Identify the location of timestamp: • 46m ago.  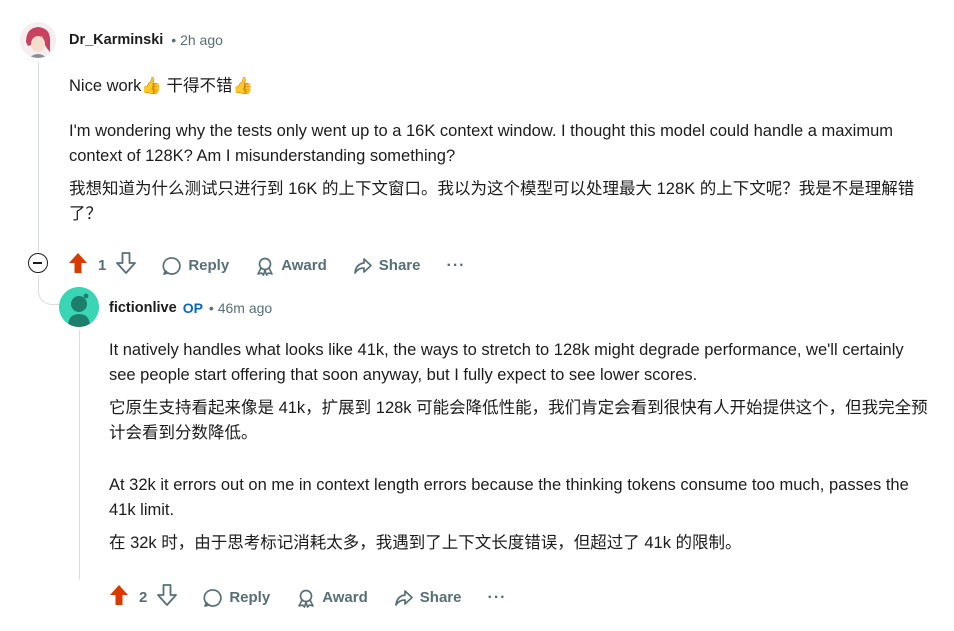
(240, 308).